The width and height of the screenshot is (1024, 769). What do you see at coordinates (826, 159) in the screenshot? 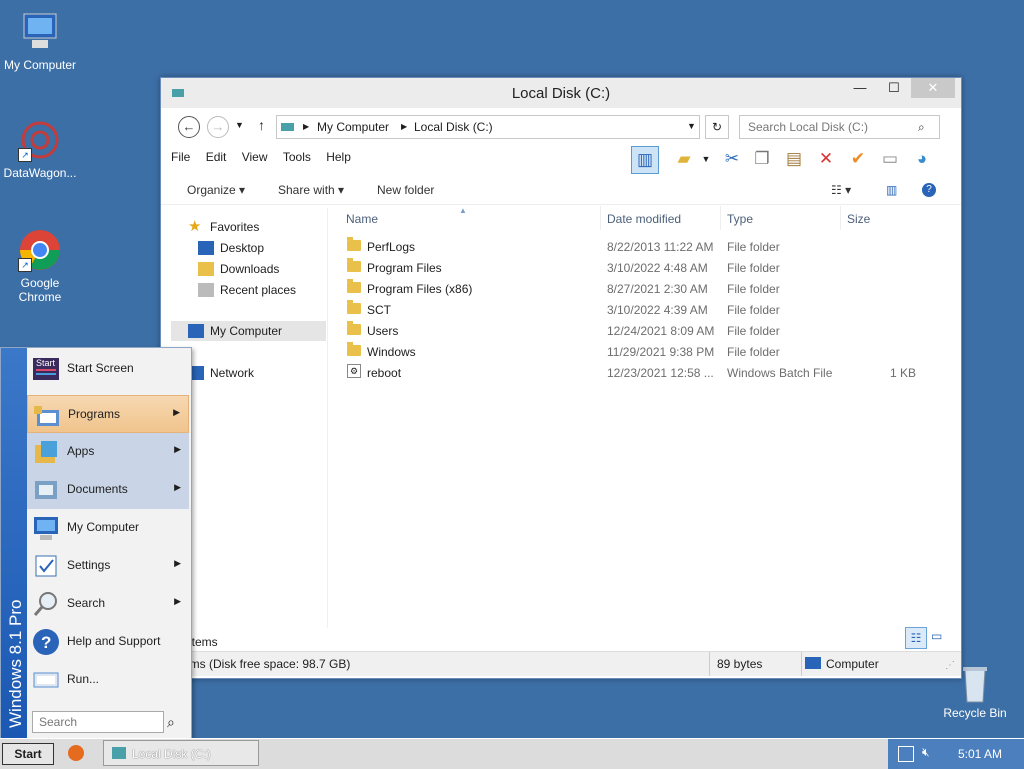
I see `delete-icon: ✕` at bounding box center [826, 159].